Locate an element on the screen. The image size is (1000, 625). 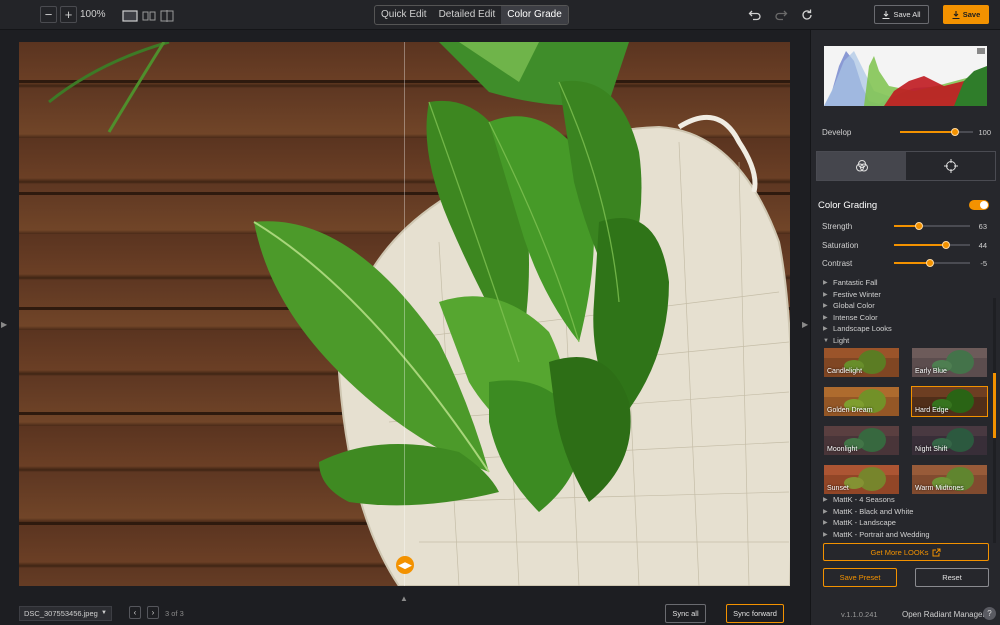
preset-group-festive-winter: ▶ Festive Winter is located at coordinates (852, 294).